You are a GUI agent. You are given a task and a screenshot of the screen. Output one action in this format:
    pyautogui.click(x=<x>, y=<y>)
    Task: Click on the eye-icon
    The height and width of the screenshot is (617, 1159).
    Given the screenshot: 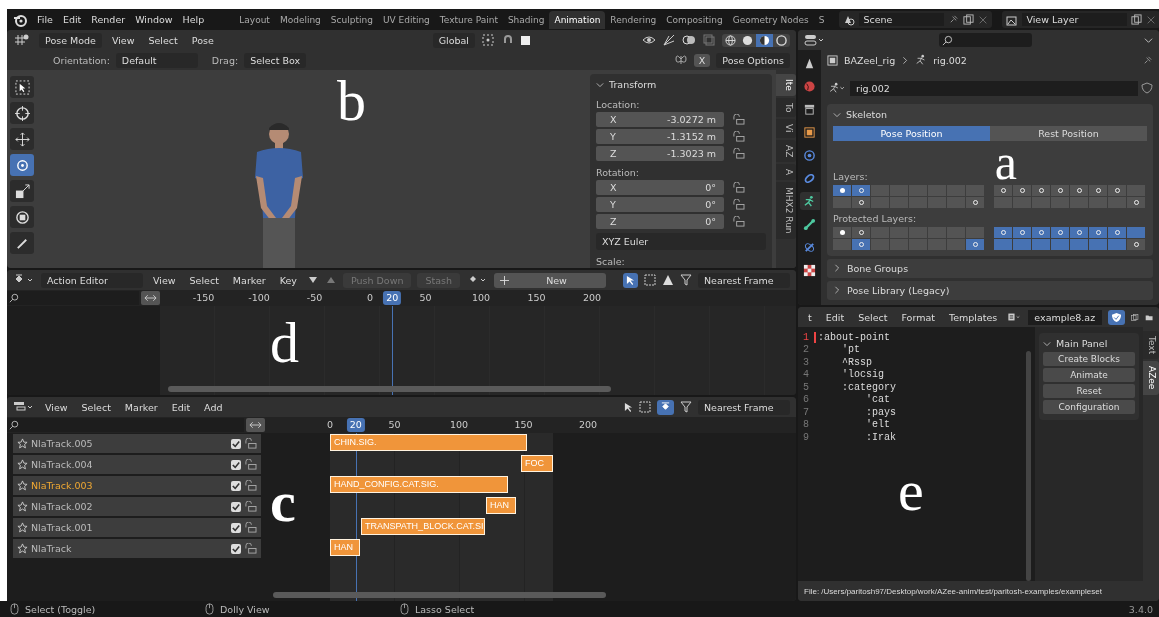 What is the action you would take?
    pyautogui.click(x=649, y=40)
    